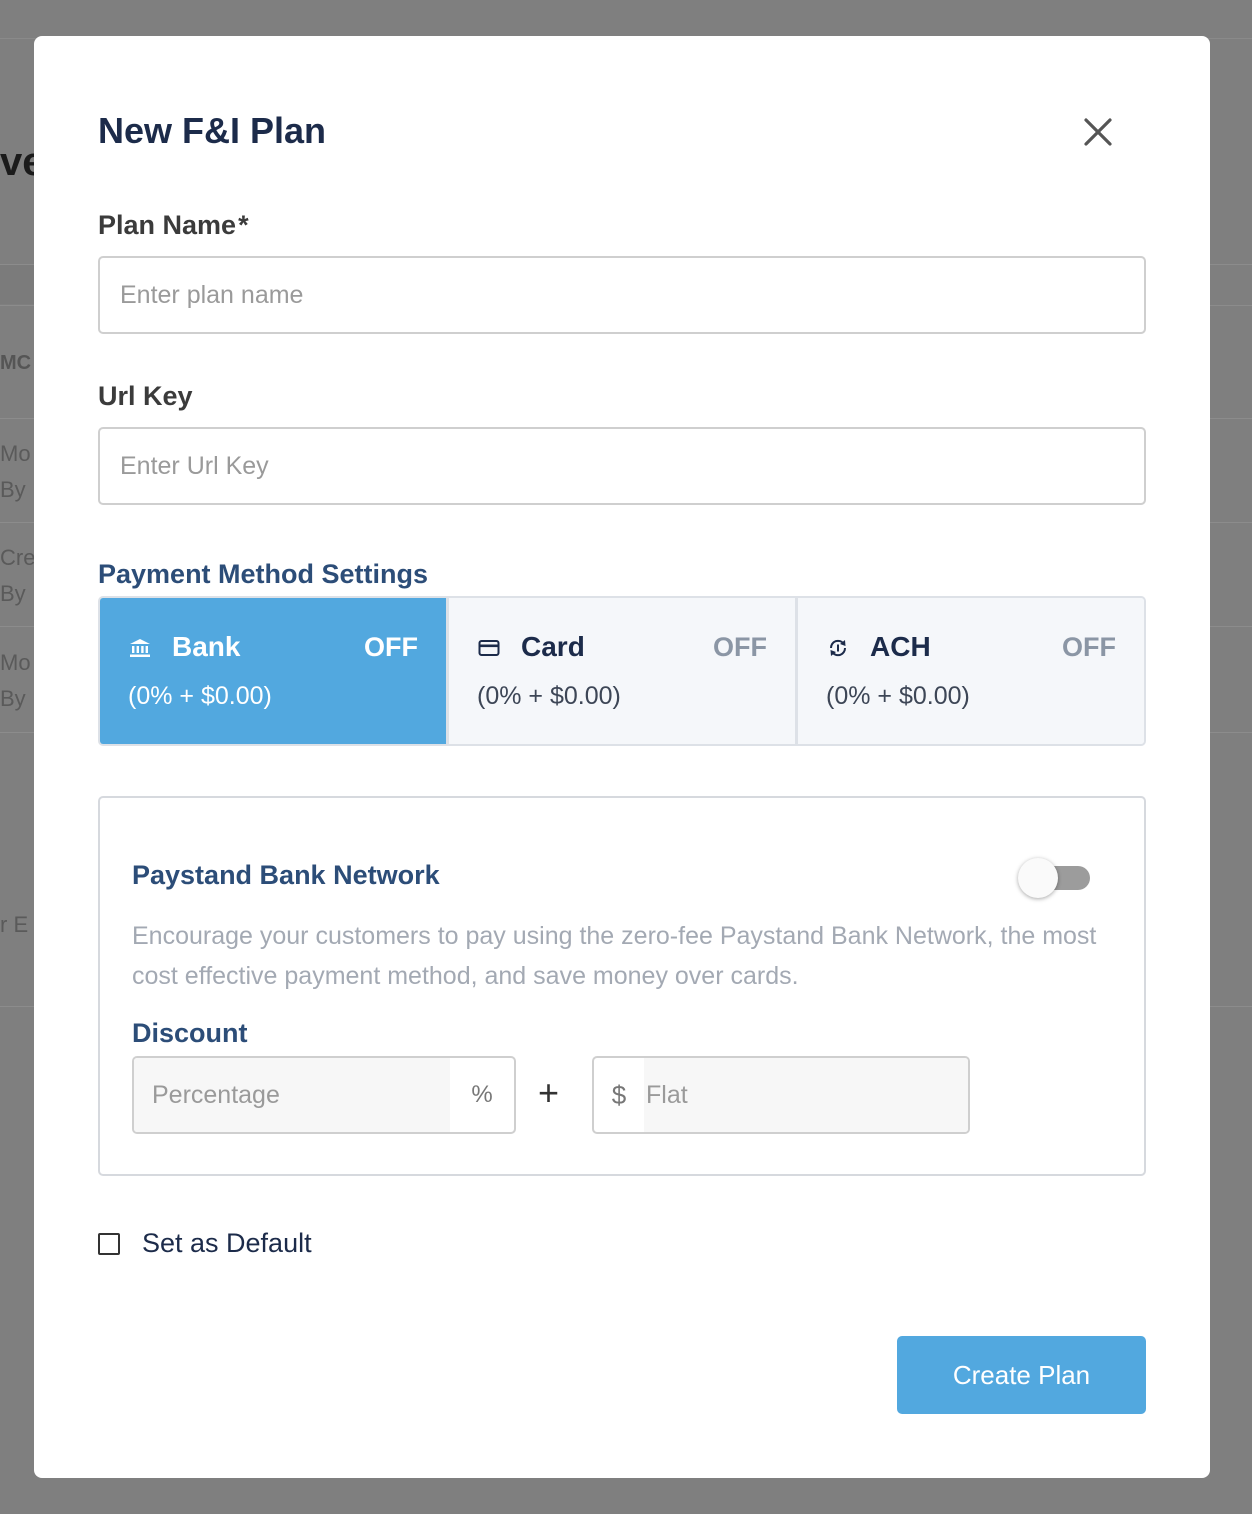  I want to click on payment-method-card: Card OFF (0% + $0.00), so click(620, 671).